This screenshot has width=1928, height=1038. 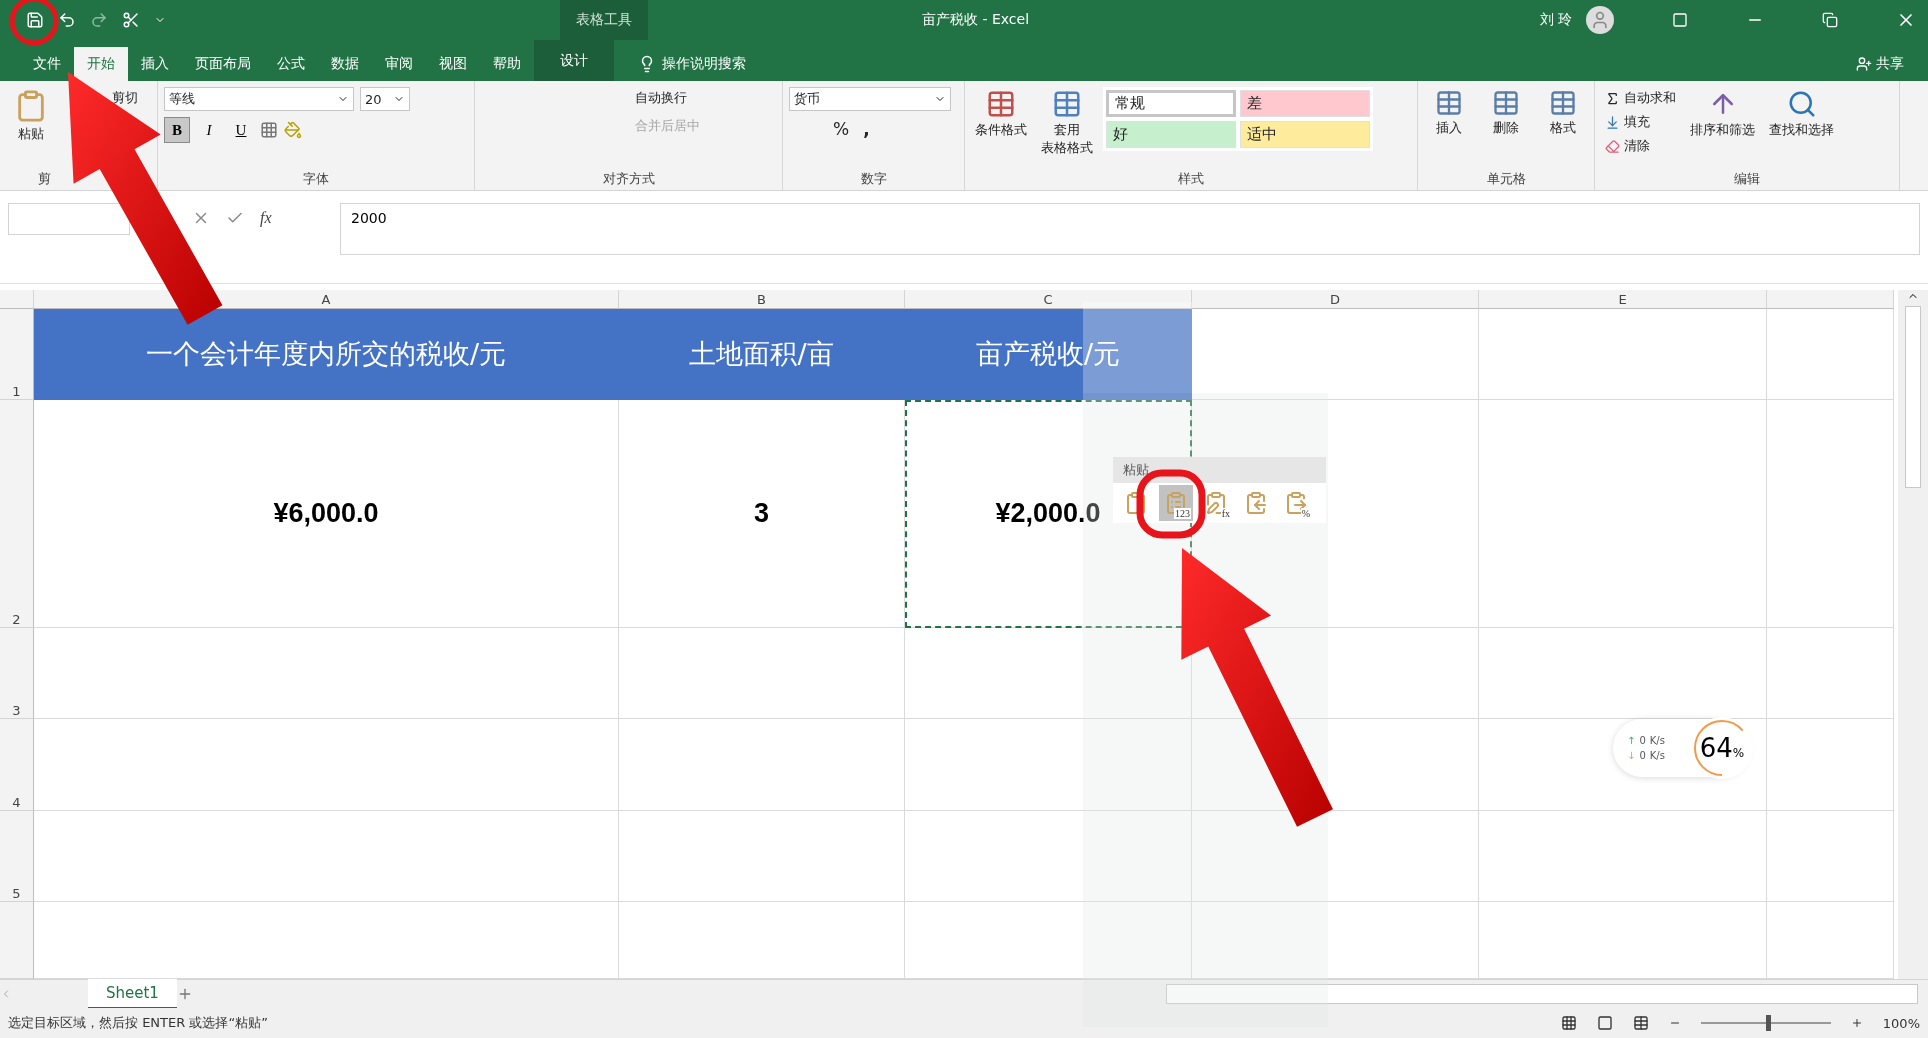 I want to click on ribbon-tab: 插入, so click(x=155, y=64).